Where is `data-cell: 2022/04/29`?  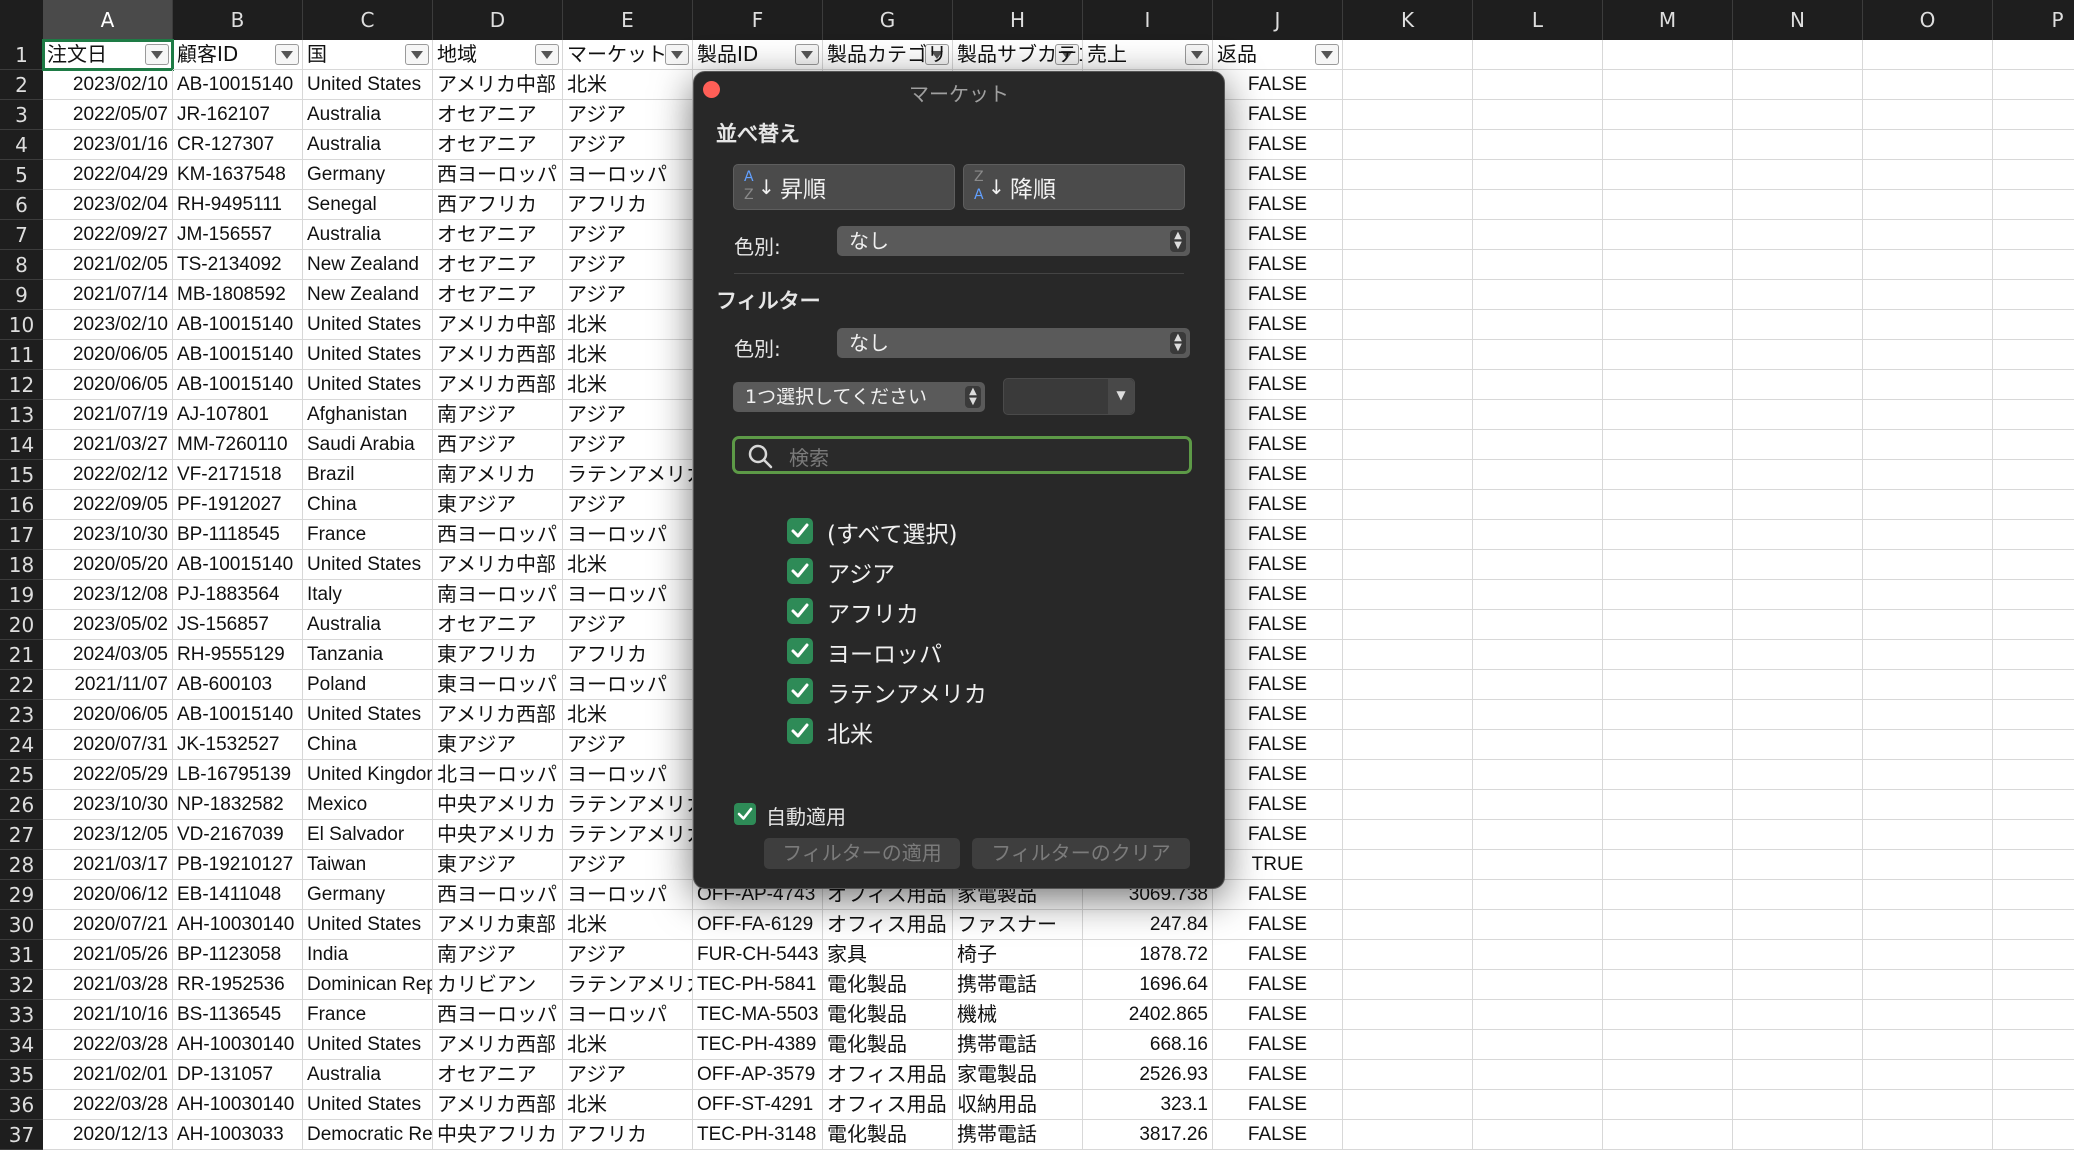 data-cell: 2022/04/29 is located at coordinates (108, 175).